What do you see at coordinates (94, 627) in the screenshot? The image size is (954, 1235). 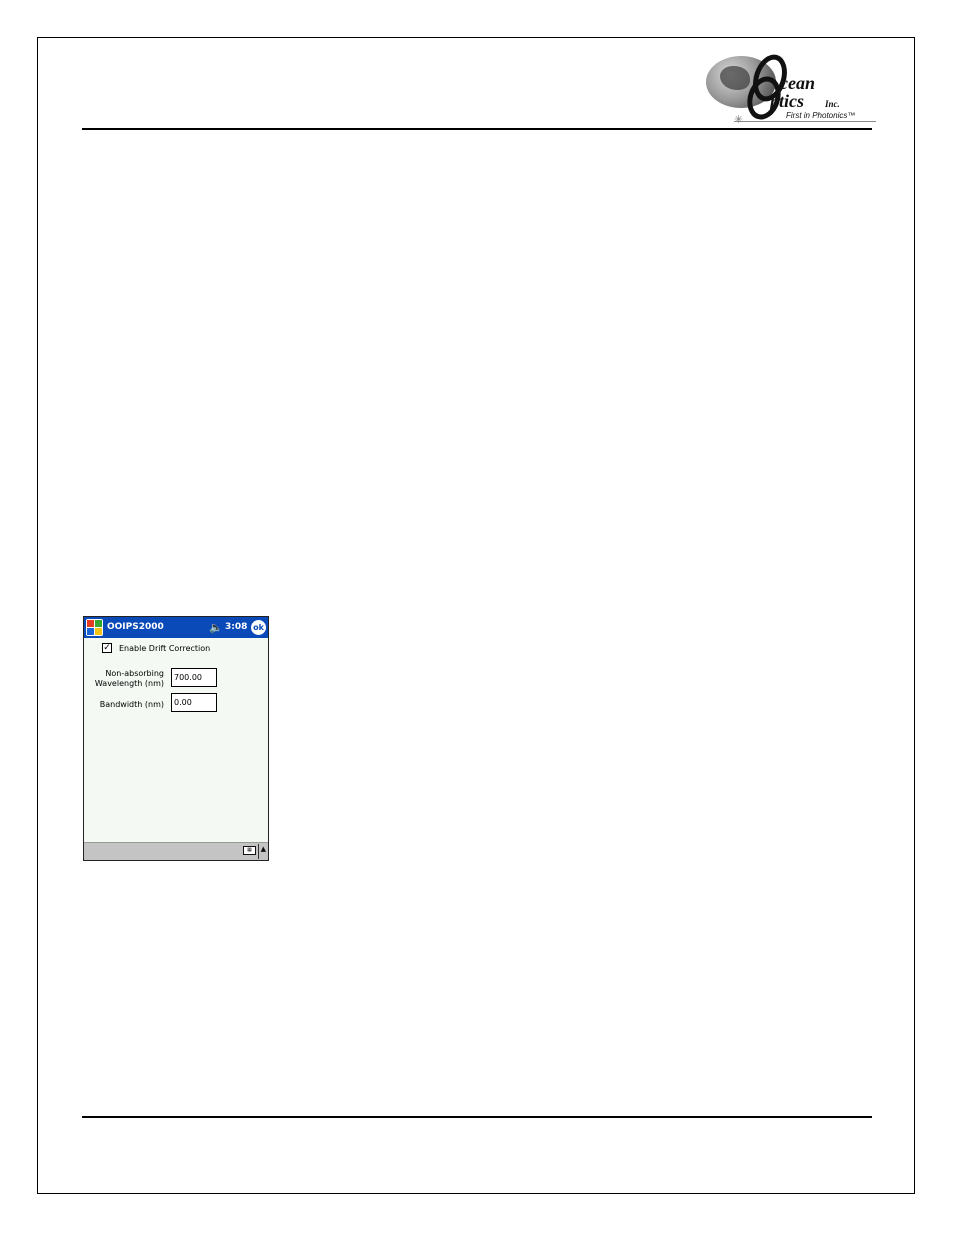 I see `windows-start-icon` at bounding box center [94, 627].